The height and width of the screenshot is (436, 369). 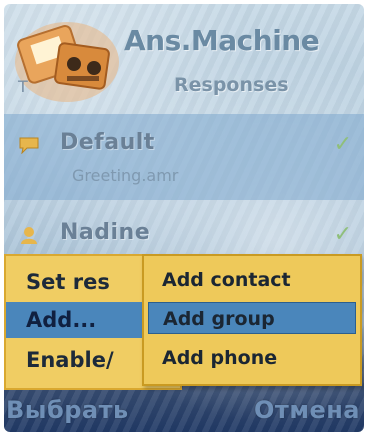 I want to click on softkey-cancel: Отмена, so click(x=307, y=410).